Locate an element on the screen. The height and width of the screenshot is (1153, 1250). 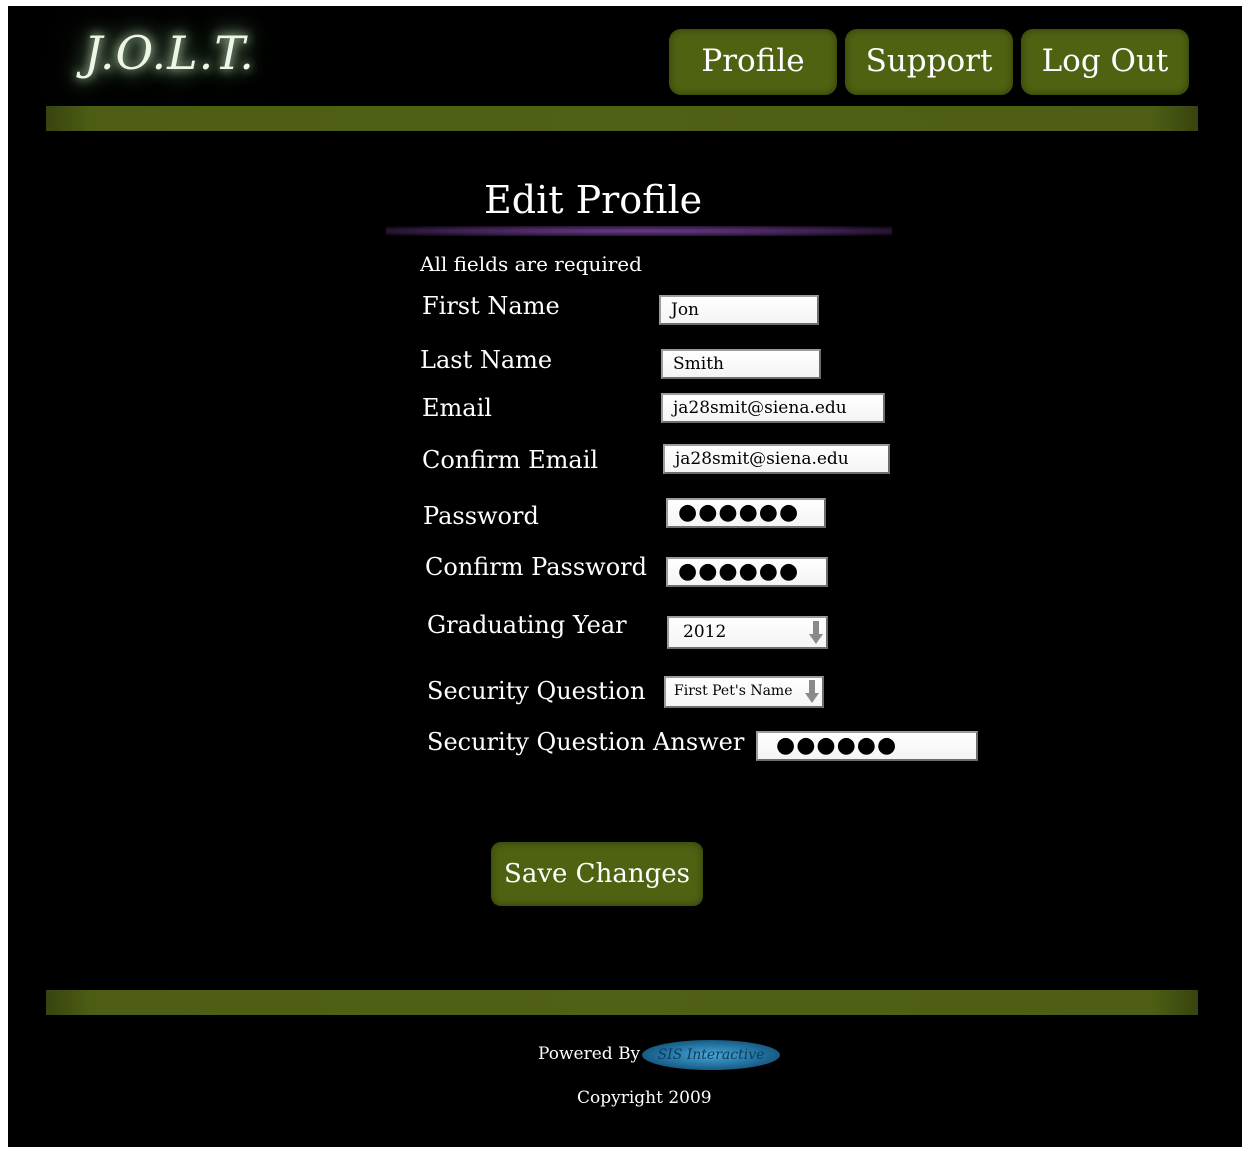
email-label: Email is located at coordinates (457, 408).